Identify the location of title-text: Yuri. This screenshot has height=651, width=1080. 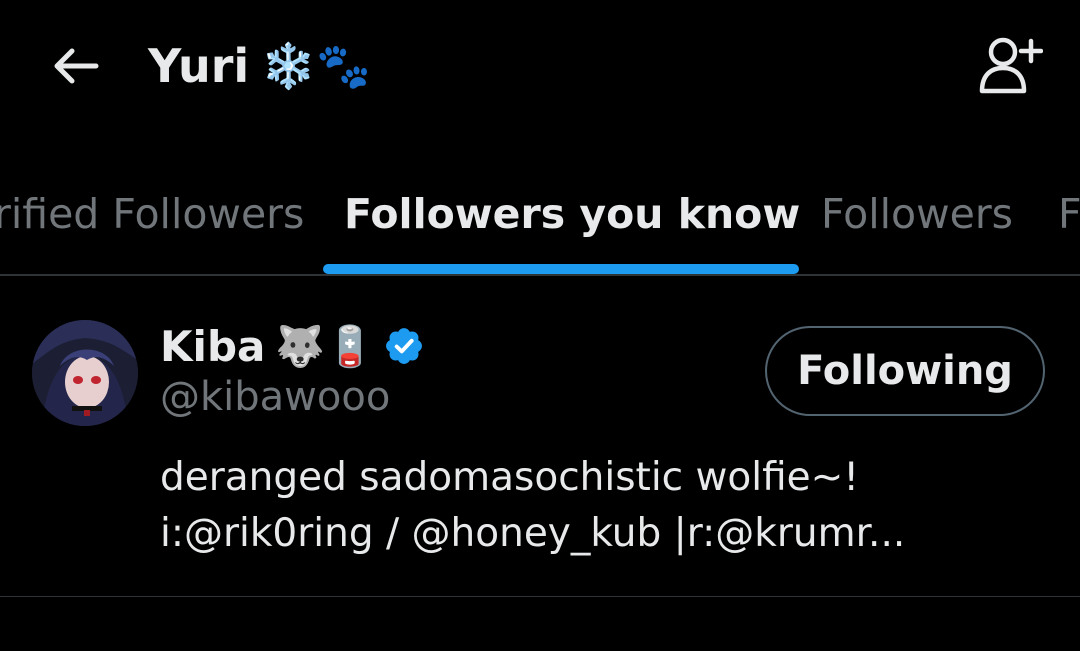
(199, 66).